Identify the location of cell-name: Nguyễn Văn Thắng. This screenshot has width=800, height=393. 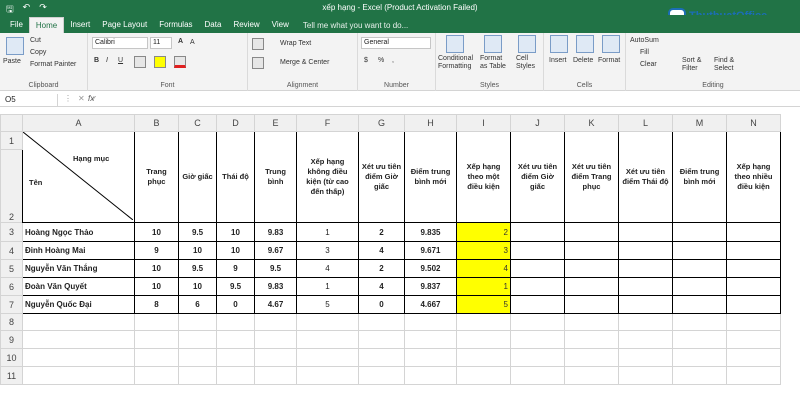
(78, 268).